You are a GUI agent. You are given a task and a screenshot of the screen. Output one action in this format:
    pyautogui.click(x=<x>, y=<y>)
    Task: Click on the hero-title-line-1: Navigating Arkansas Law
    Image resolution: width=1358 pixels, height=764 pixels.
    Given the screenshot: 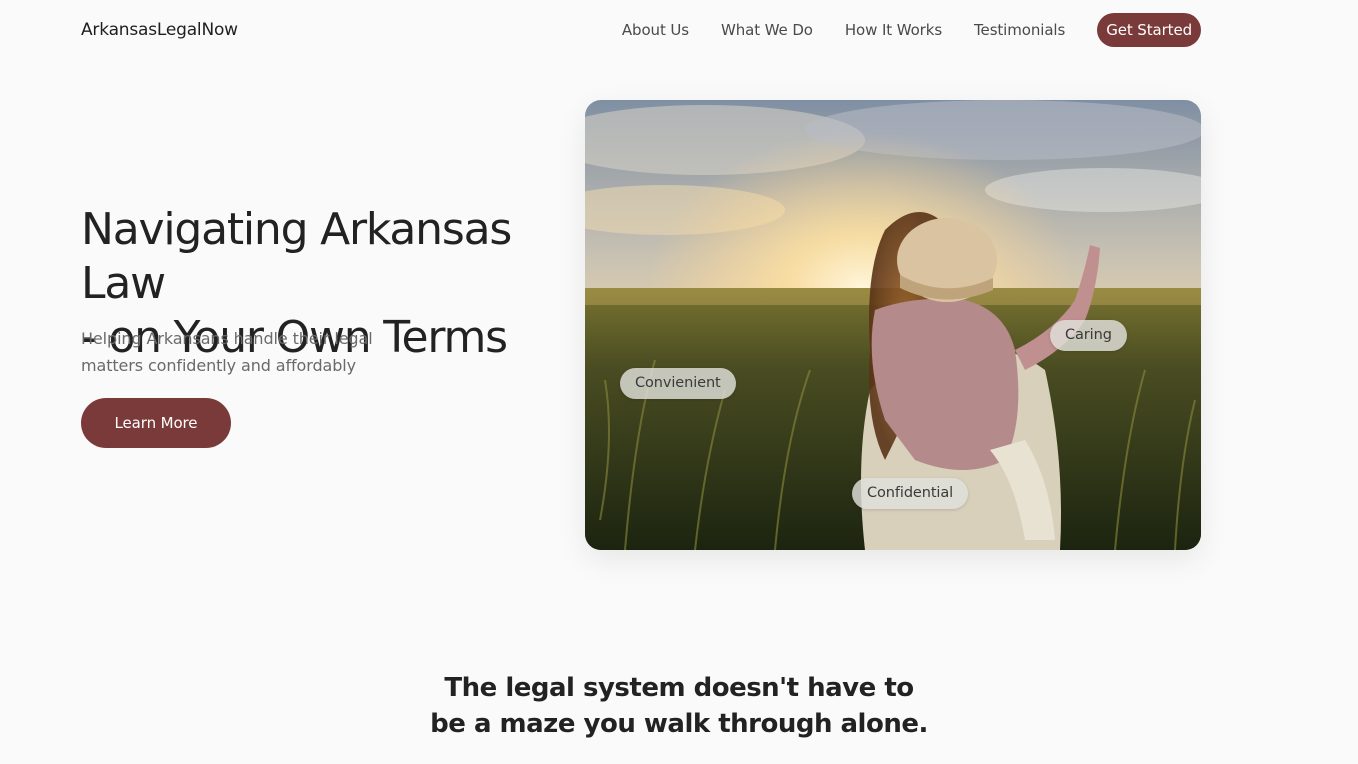 What is the action you would take?
    pyautogui.click(x=296, y=256)
    